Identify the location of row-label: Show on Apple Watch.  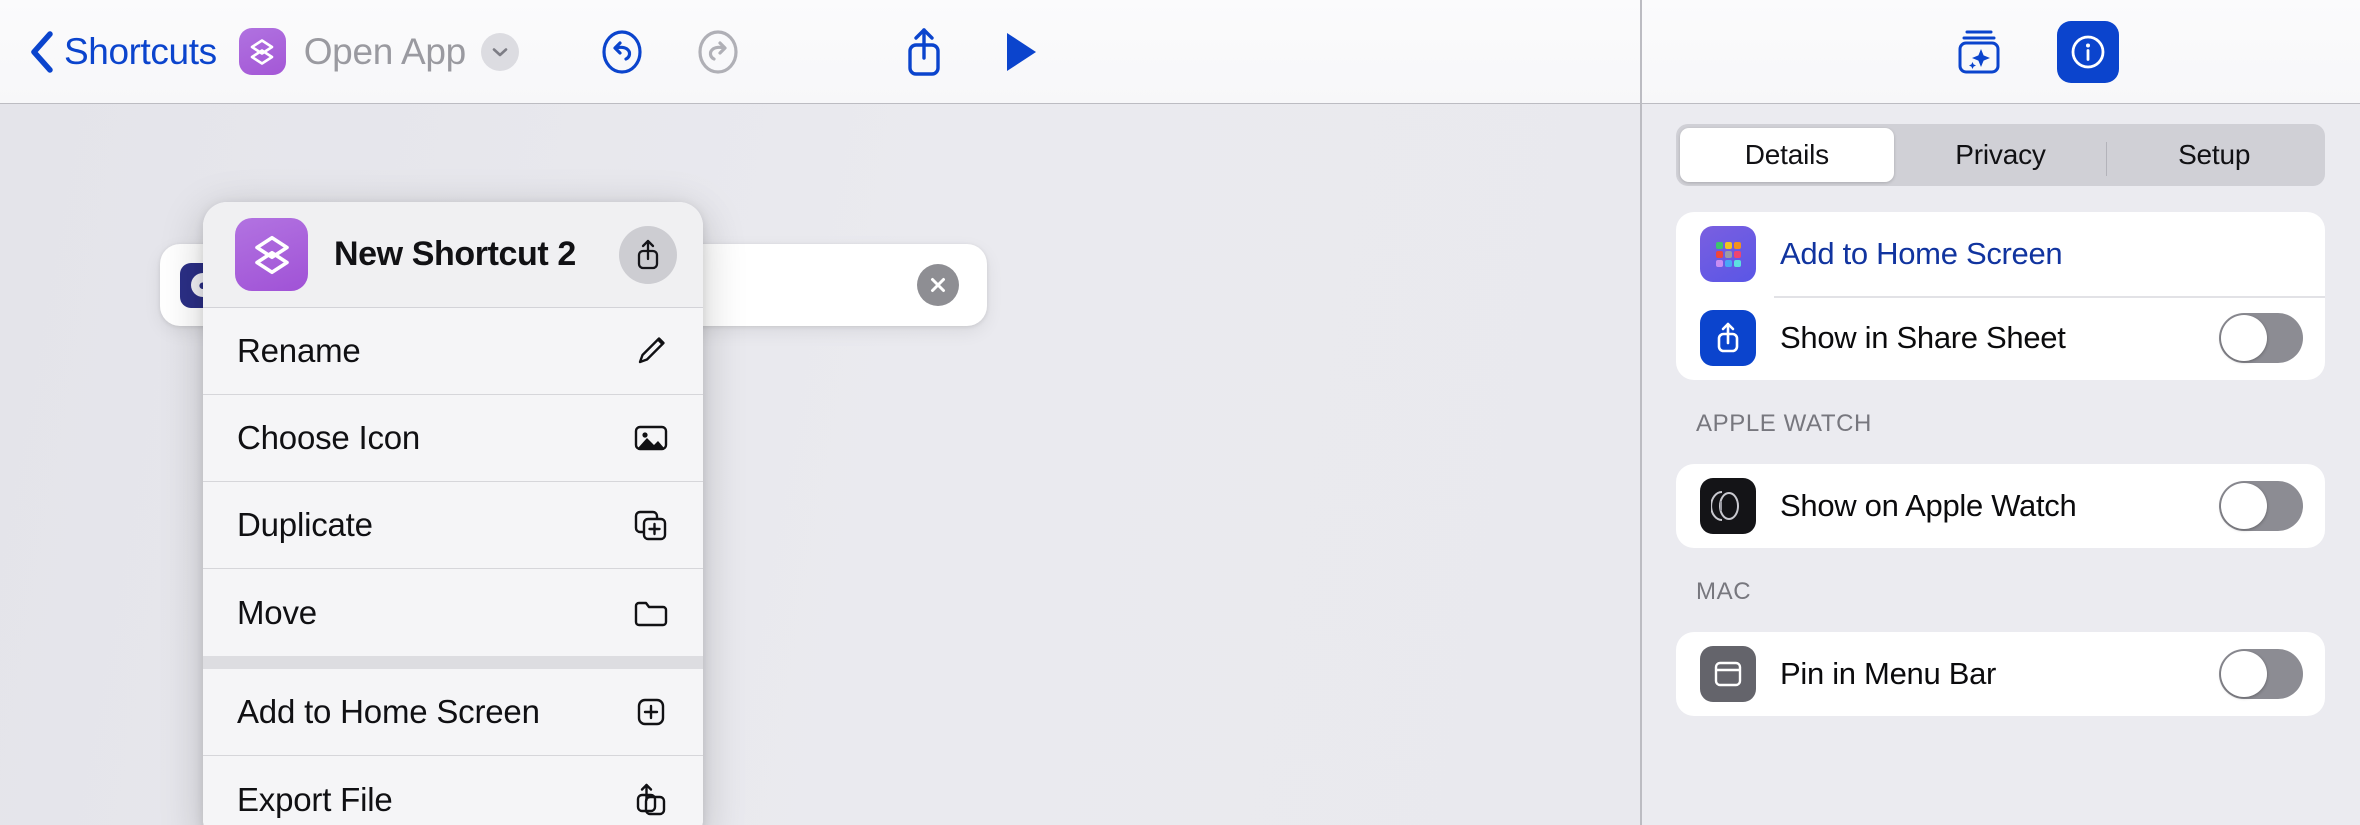
(1928, 505).